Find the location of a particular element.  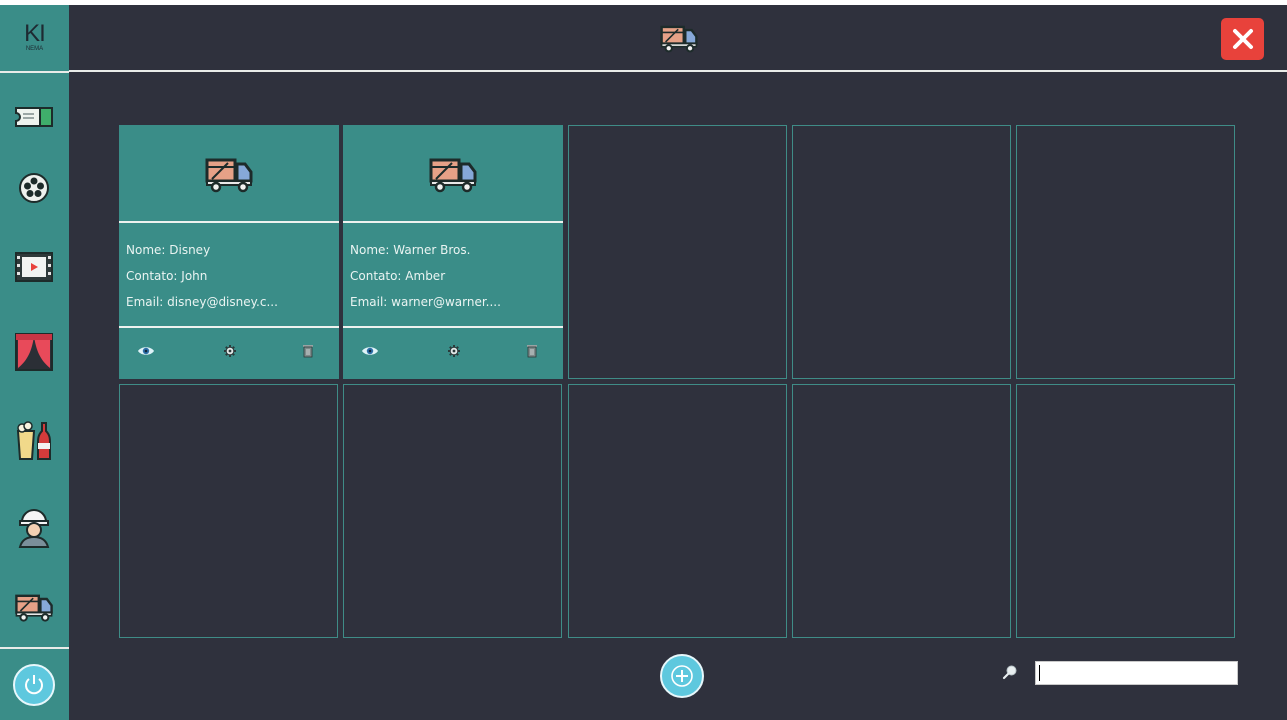

card-nome: Nome: Disney is located at coordinates (168, 250).